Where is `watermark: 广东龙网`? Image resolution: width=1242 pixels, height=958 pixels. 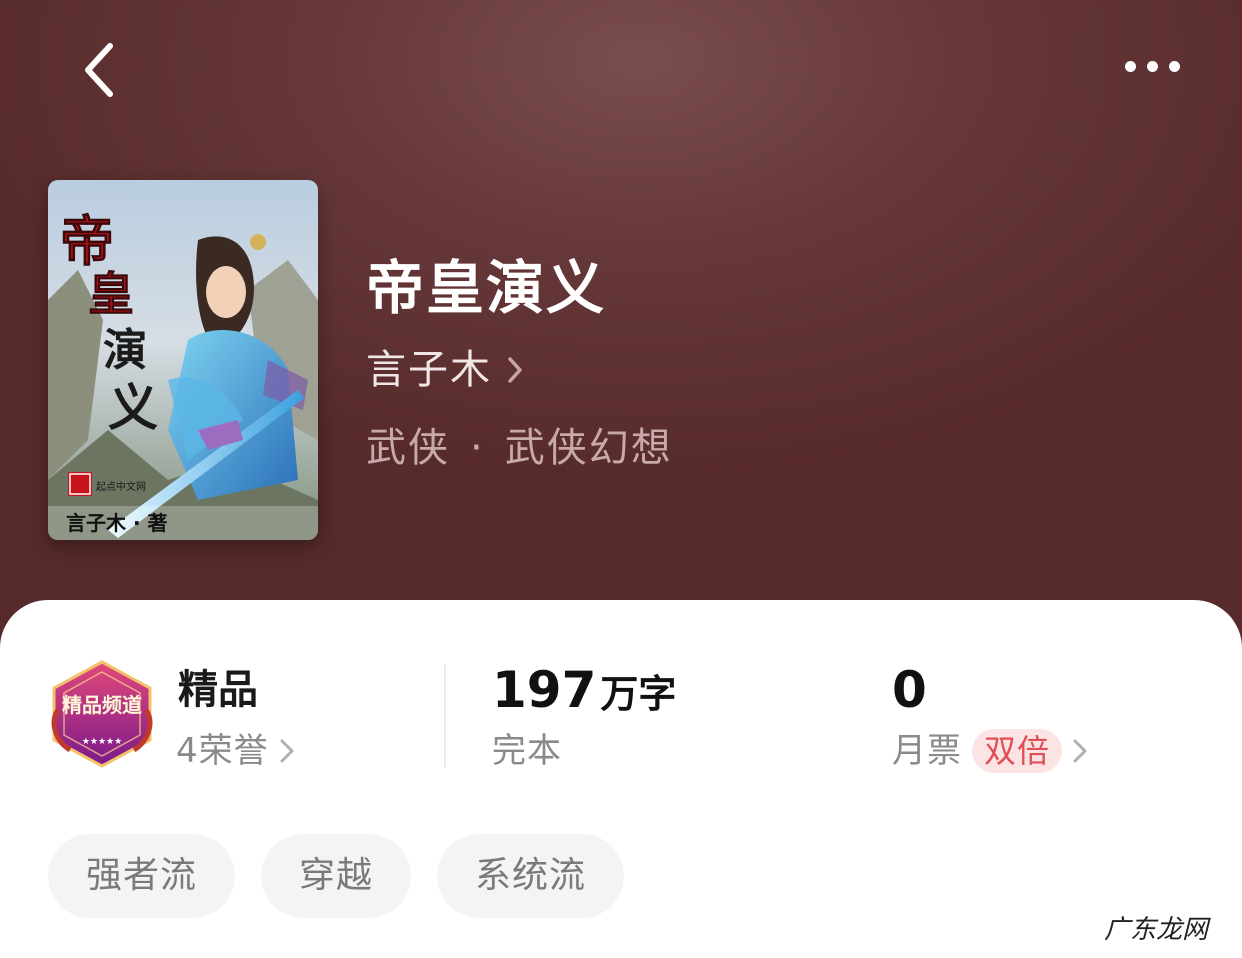
watermark: 广东龙网 is located at coordinates (1156, 930).